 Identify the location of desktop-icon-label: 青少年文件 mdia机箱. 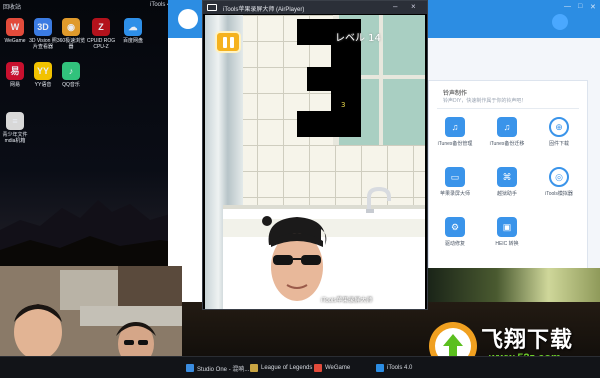
(15, 138).